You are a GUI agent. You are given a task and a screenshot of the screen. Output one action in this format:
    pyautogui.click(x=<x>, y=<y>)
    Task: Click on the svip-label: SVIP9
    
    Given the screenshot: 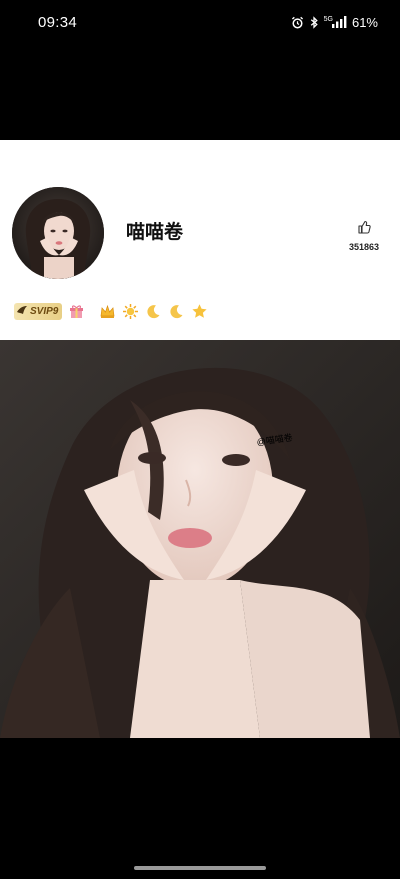 What is the action you would take?
    pyautogui.click(x=44, y=311)
    